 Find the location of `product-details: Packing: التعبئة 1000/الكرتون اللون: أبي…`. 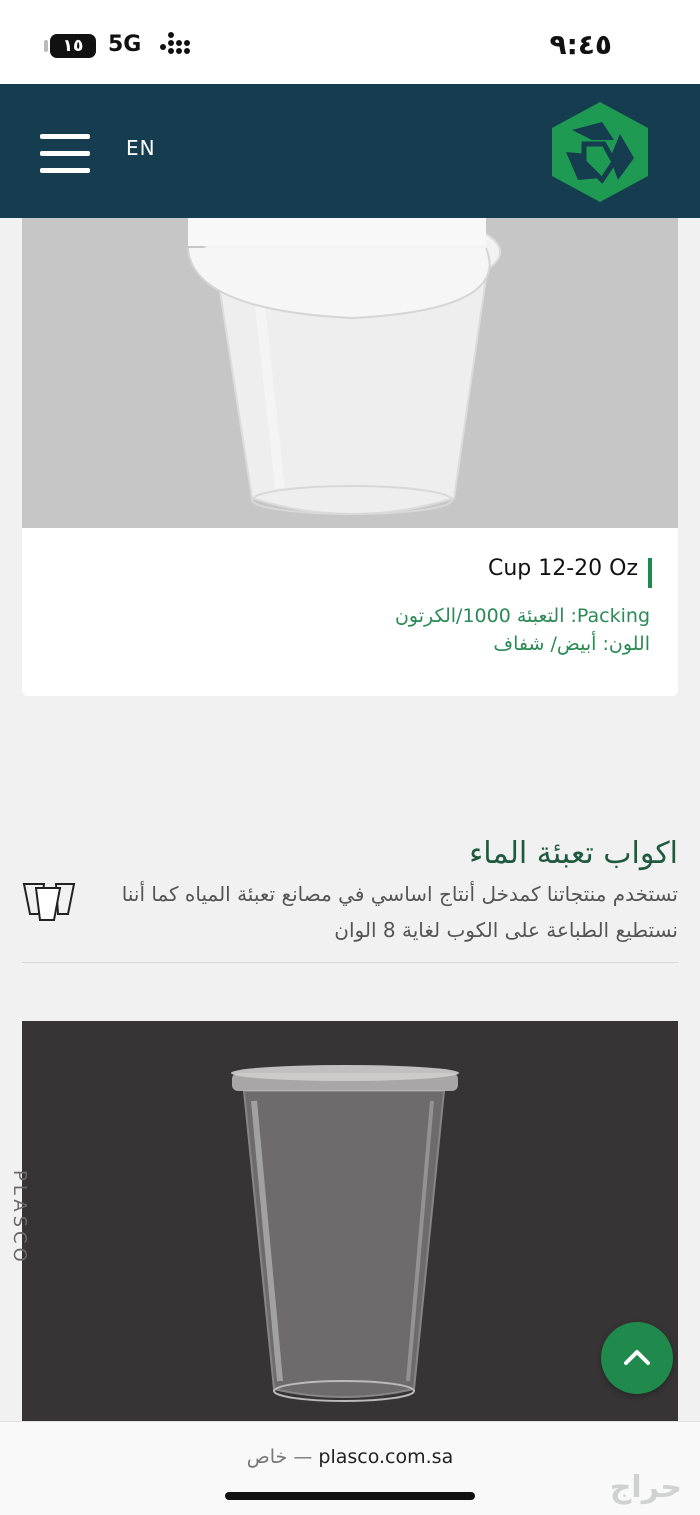

product-details: Packing: التعبئة 1000/الكرتون اللون: أبي… is located at coordinates (522, 630).